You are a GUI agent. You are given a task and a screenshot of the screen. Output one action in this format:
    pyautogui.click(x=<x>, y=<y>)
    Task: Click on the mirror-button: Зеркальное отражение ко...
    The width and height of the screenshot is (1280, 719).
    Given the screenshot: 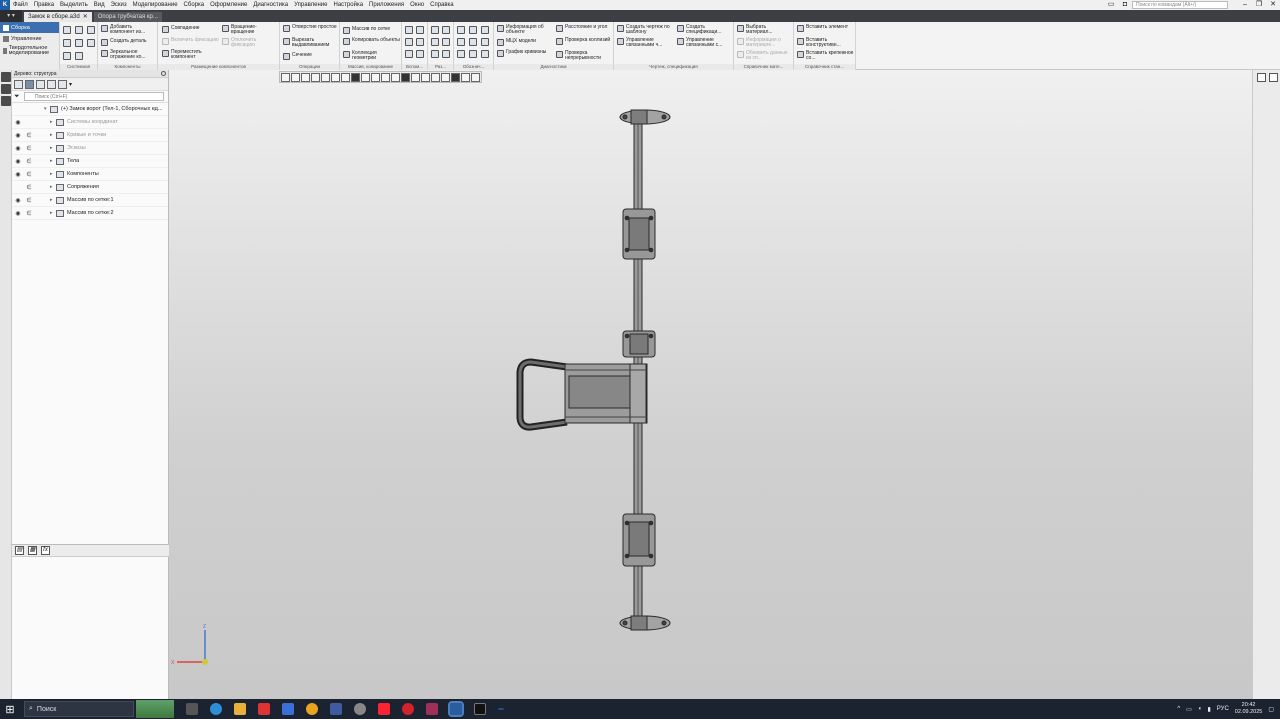 What is the action you would take?
    pyautogui.click(x=129, y=55)
    